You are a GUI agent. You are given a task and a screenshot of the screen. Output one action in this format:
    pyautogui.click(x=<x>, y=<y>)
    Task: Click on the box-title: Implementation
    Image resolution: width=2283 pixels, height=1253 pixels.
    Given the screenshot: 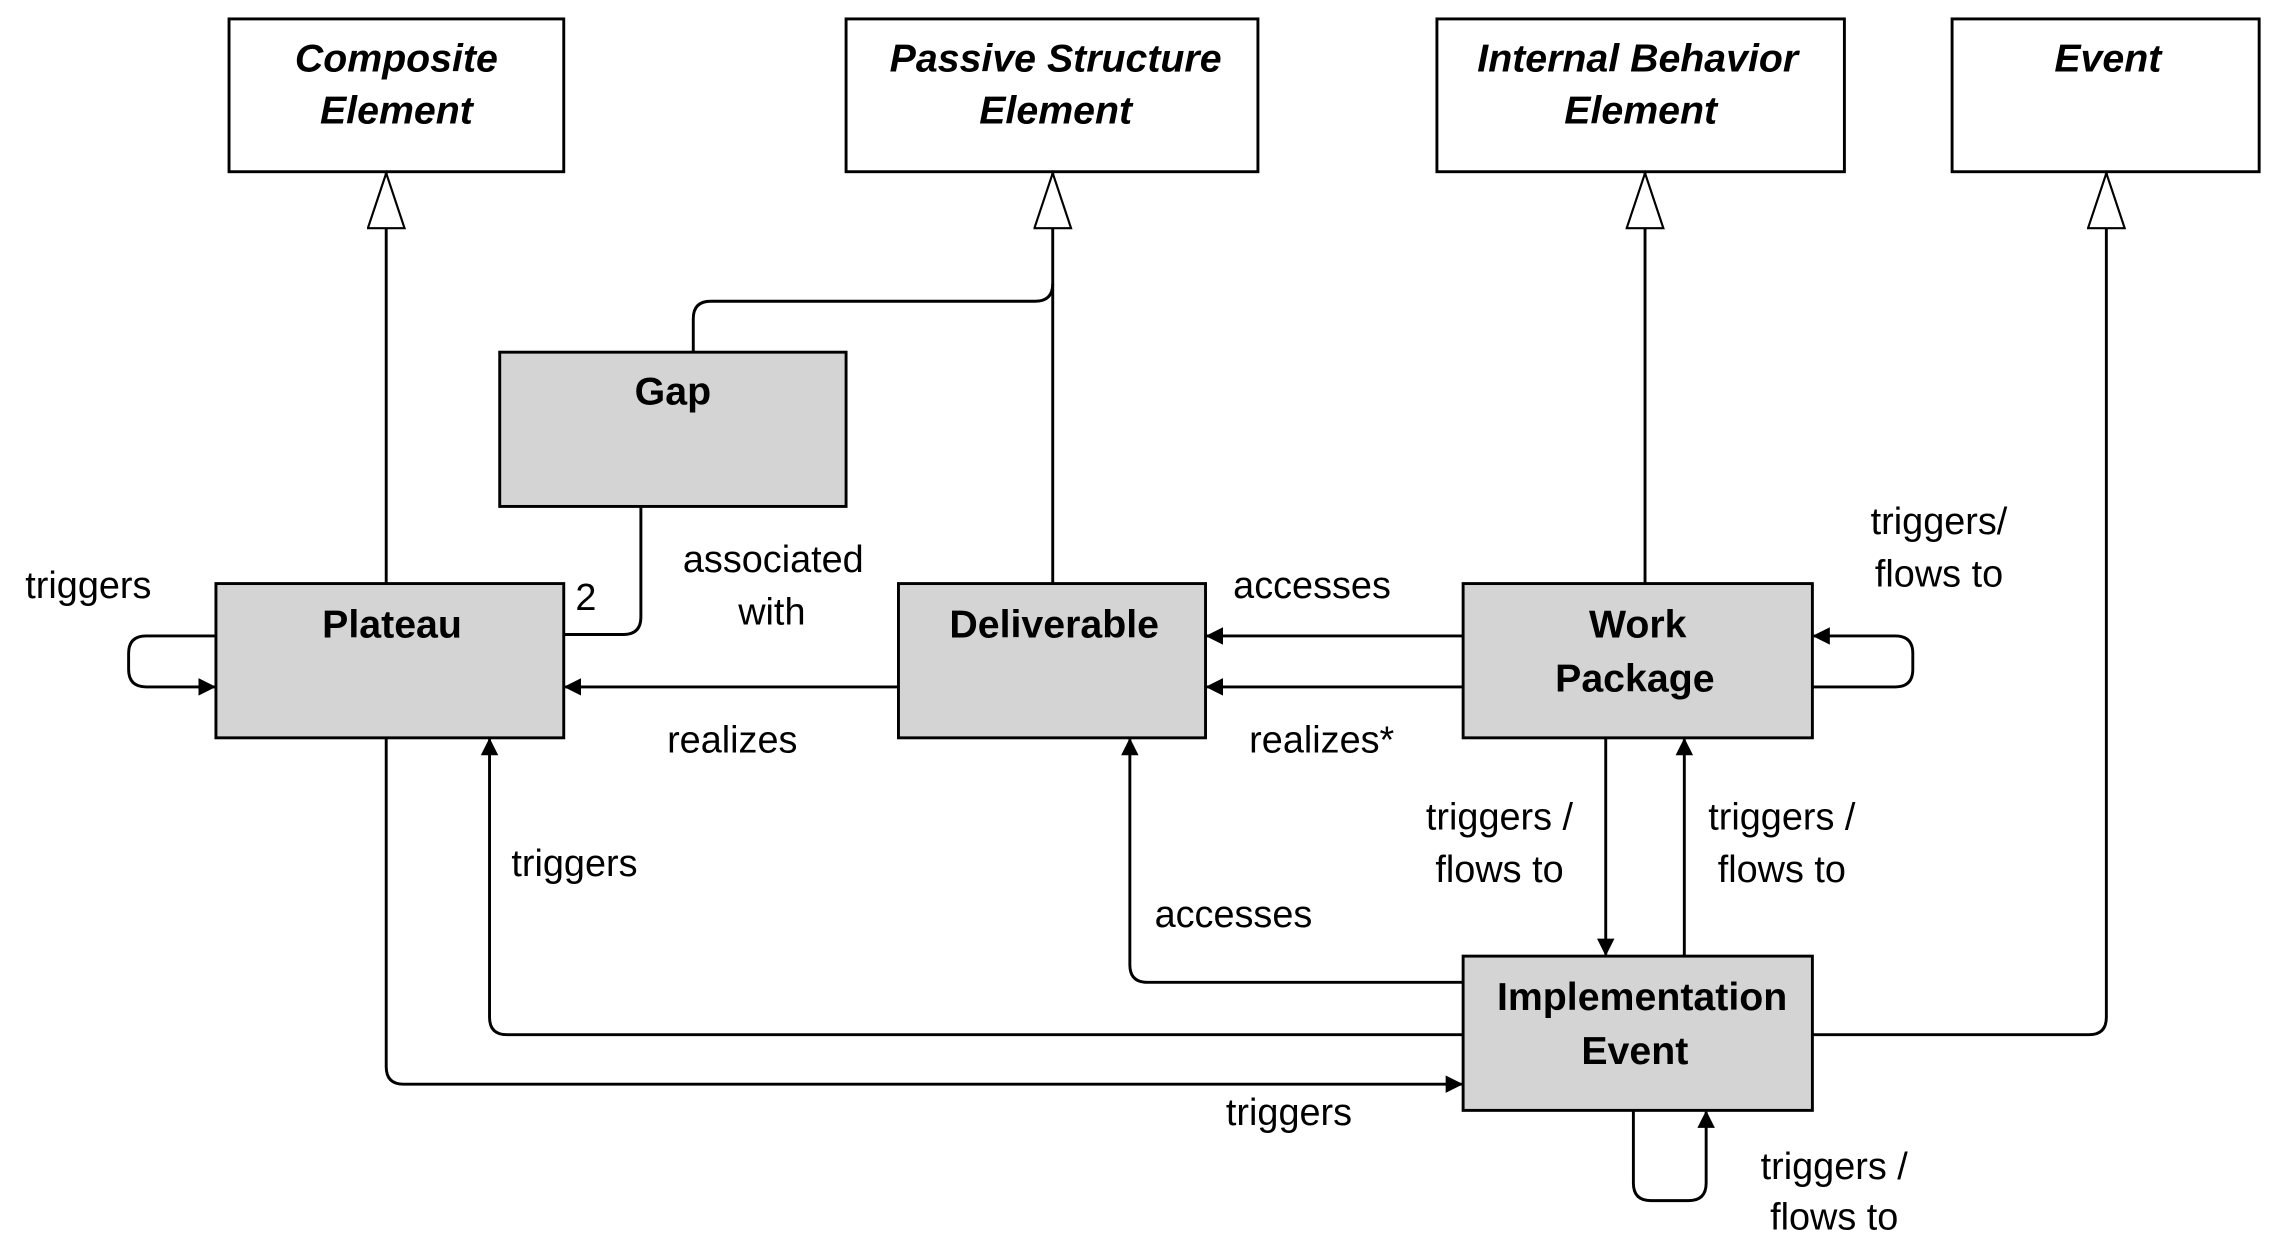 What is the action you would take?
    pyautogui.click(x=1642, y=997)
    